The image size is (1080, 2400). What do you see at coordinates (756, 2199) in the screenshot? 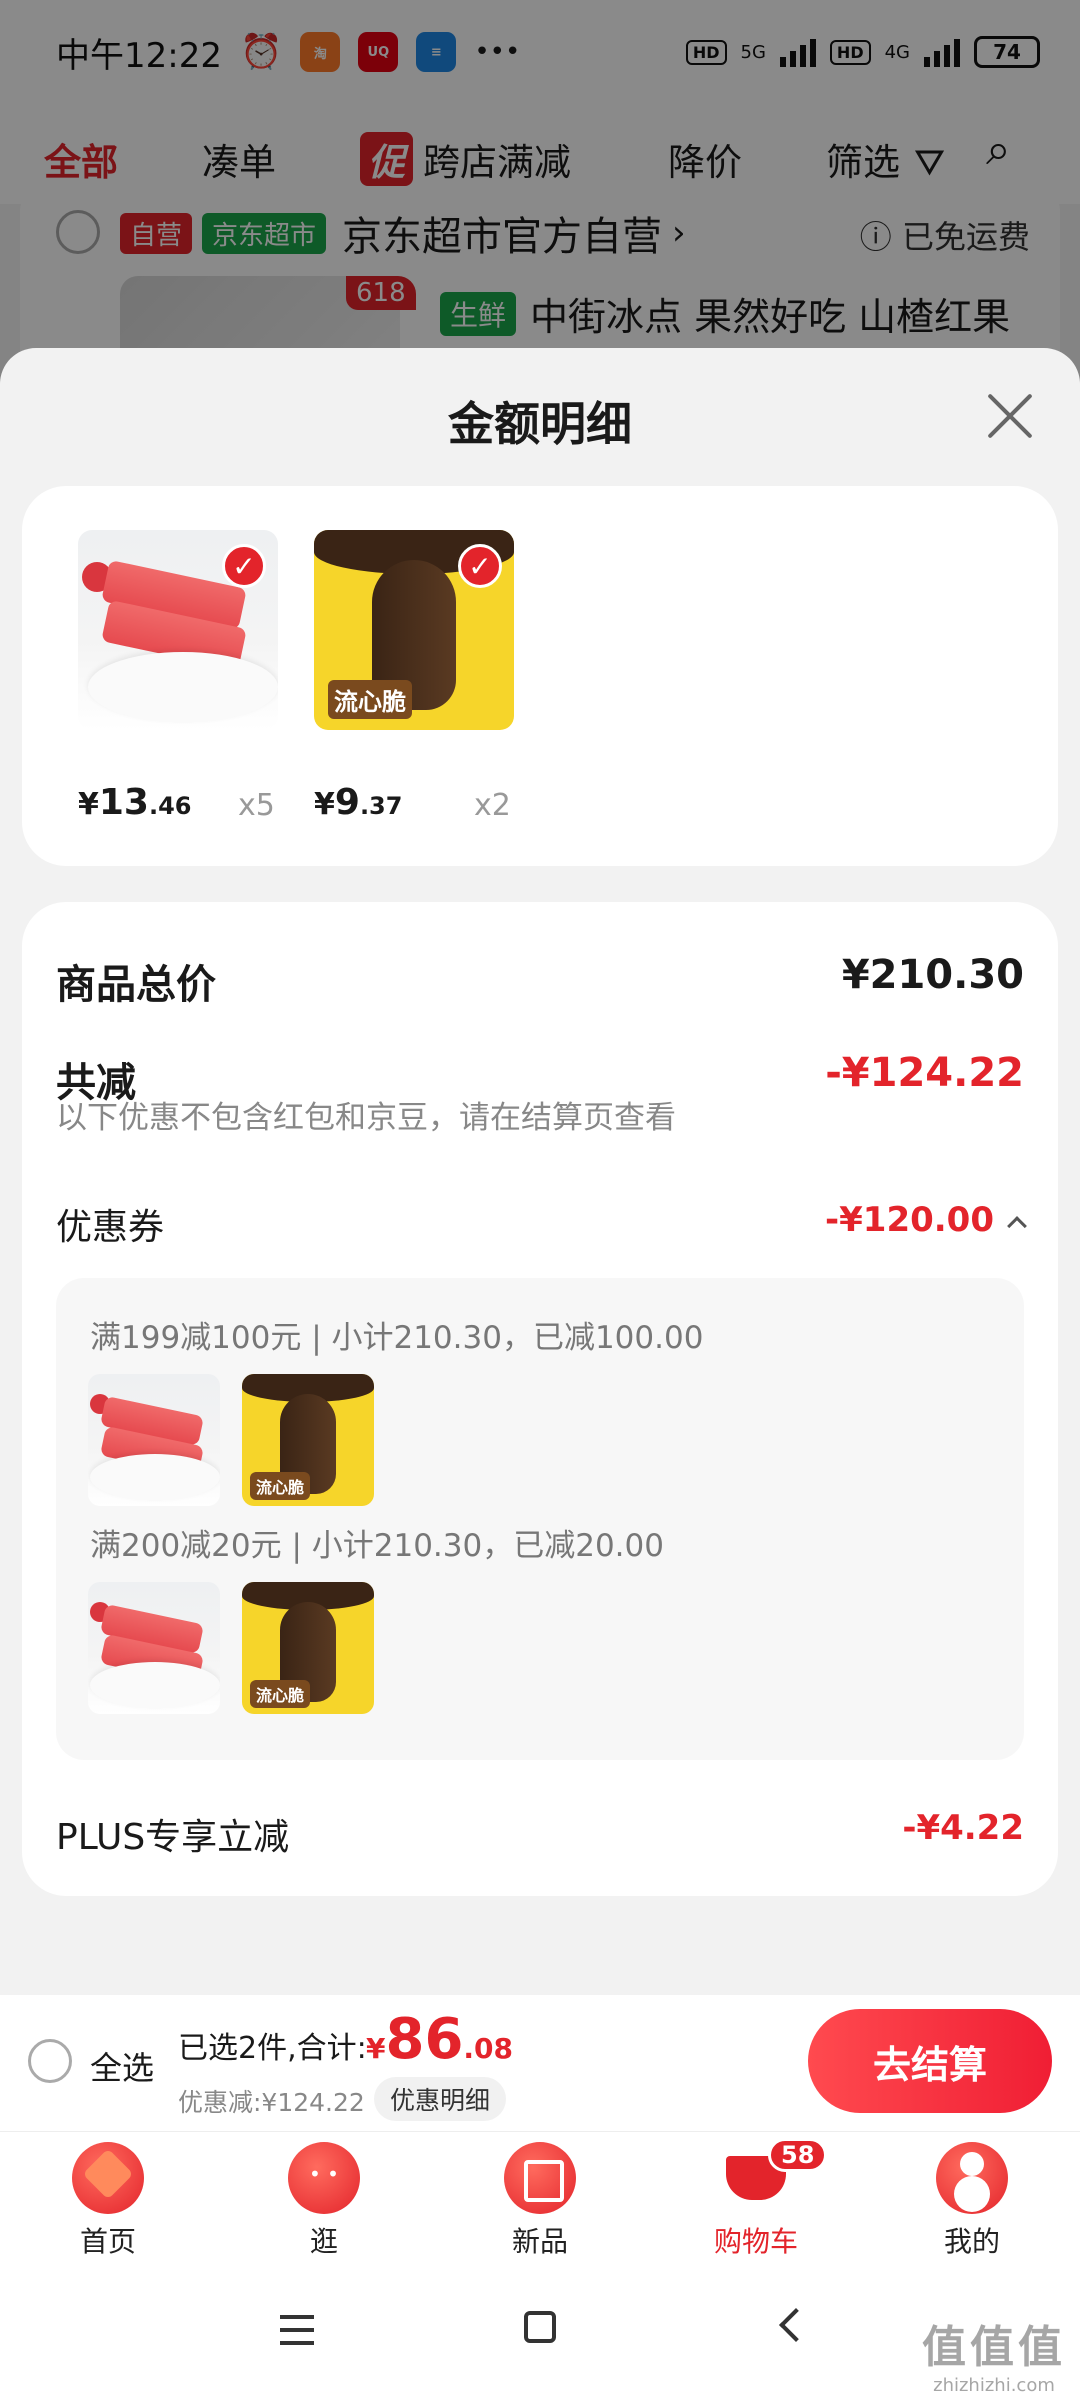
I see `tab-cart: 58 购物车` at bounding box center [756, 2199].